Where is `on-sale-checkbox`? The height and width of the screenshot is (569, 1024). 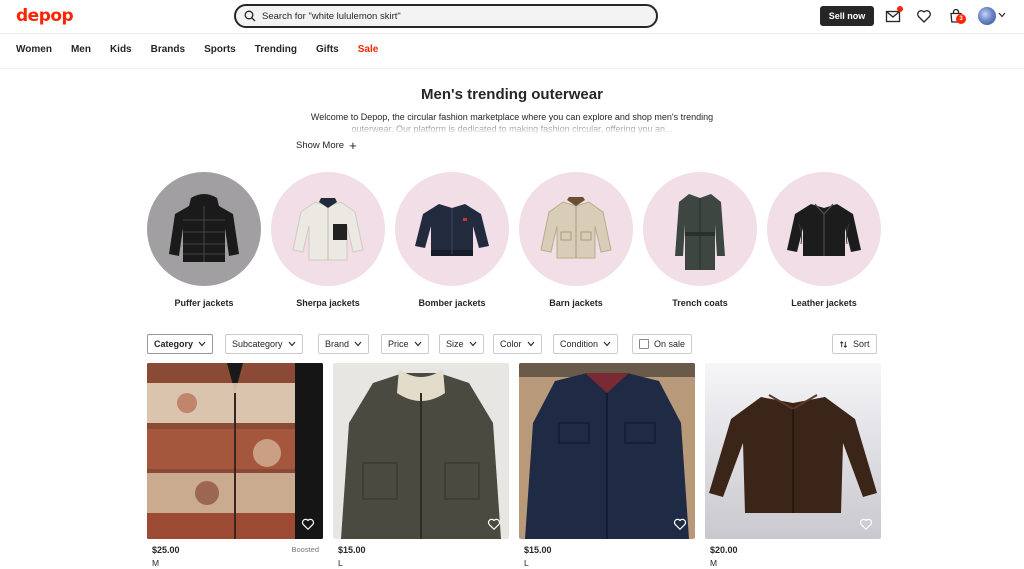
on-sale-checkbox is located at coordinates (644, 344).